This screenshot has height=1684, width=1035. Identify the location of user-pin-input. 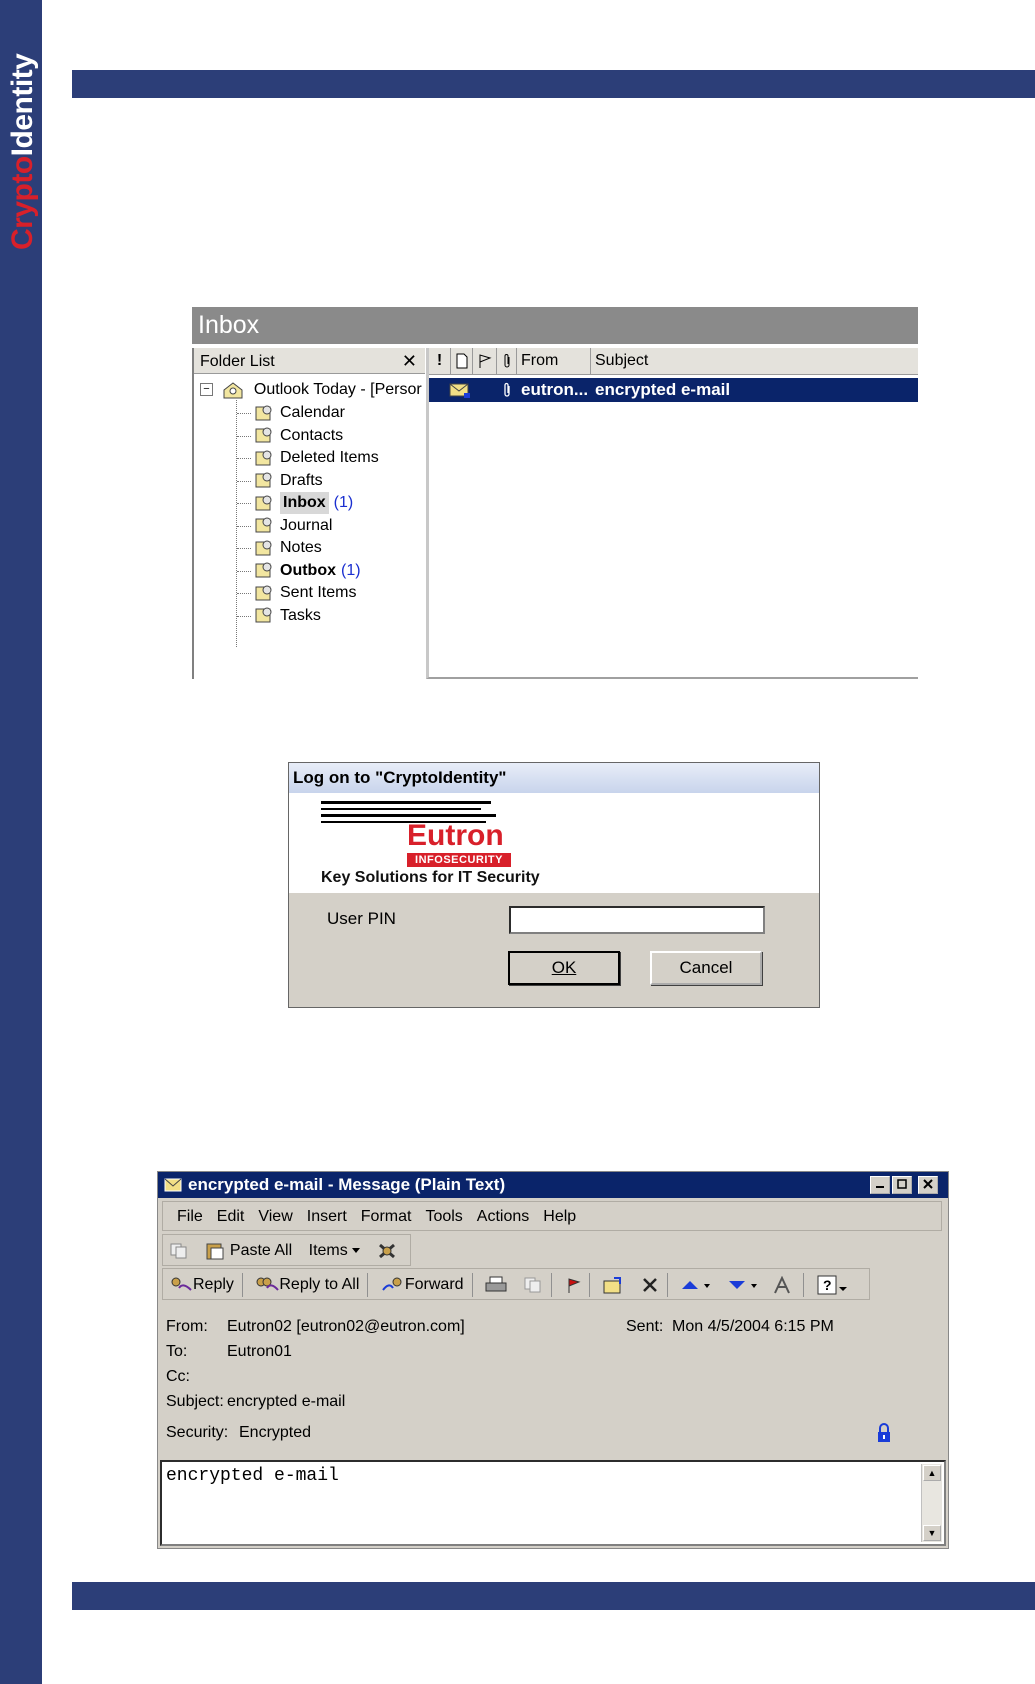
(637, 920).